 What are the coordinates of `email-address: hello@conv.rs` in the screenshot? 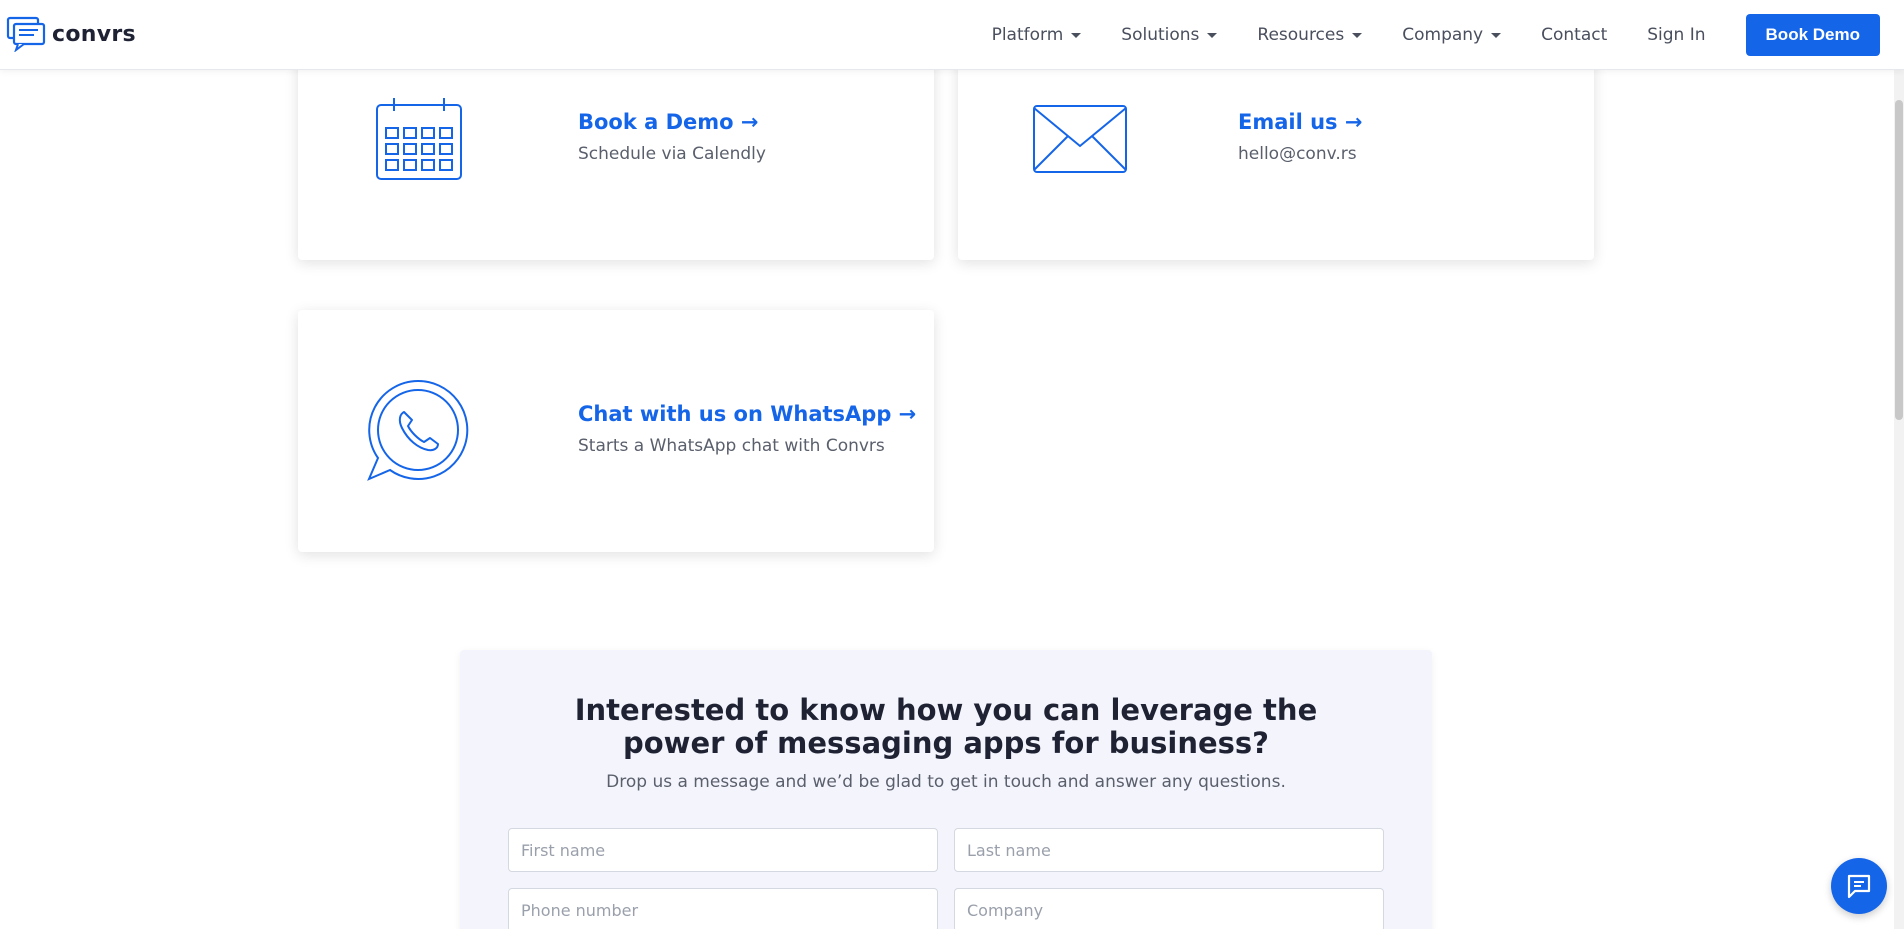 It's located at (1297, 154).